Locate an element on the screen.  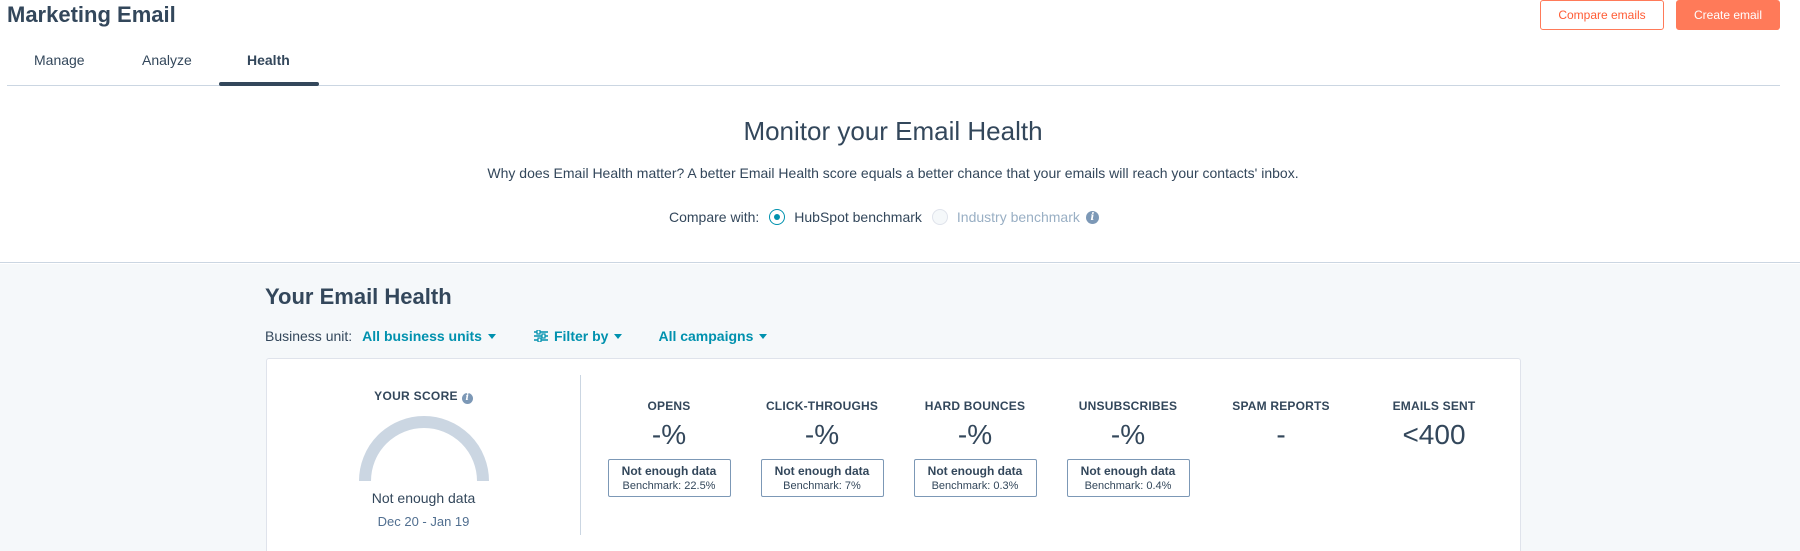
campaigns-label: All campaigns is located at coordinates (706, 336).